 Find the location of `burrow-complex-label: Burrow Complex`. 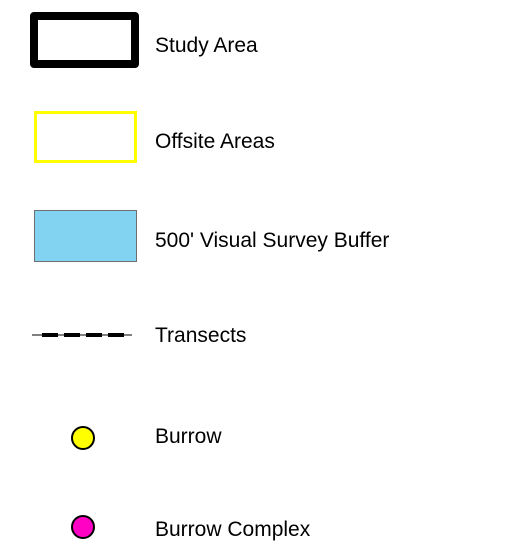

burrow-complex-label: Burrow Complex is located at coordinates (233, 529).